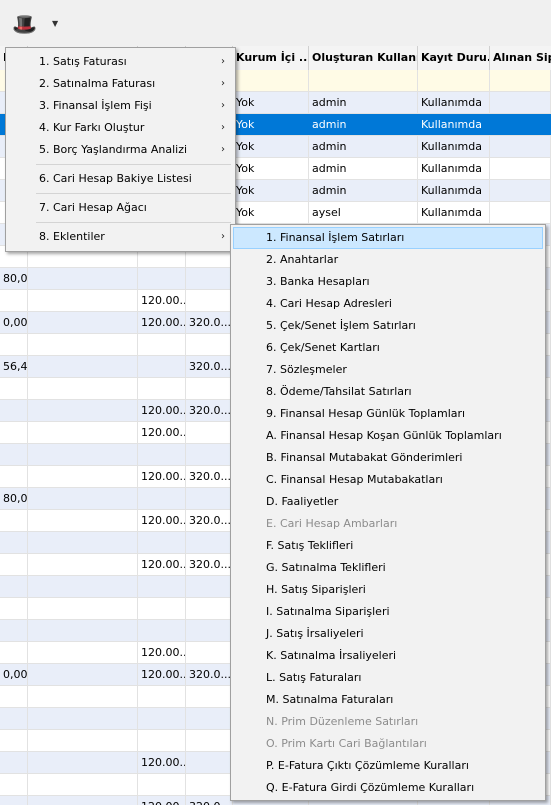  I want to click on chevron-right-icon: ›, so click(223, 236).